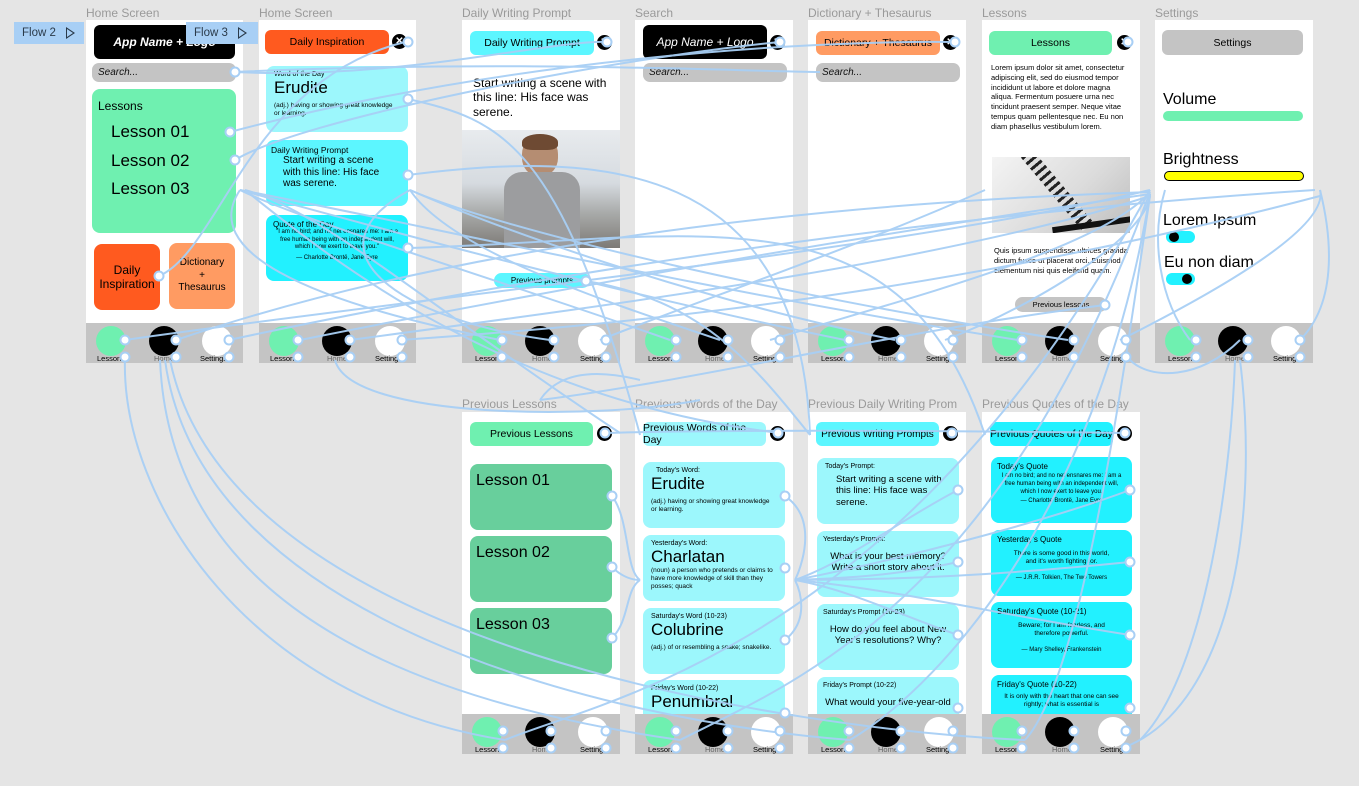  I want to click on frame-label-prev-prompts: Previous Daily Writing Prom, so click(883, 404).